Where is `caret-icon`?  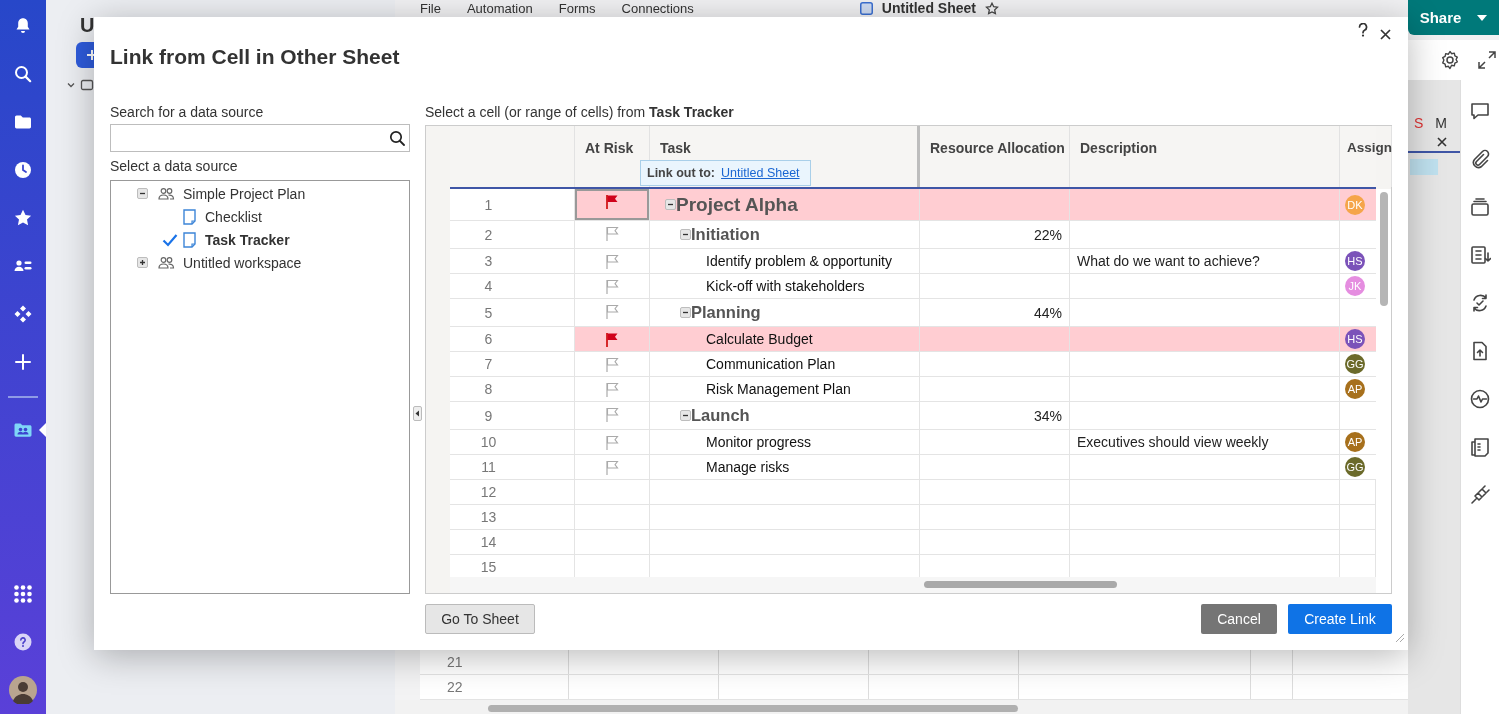 caret-icon is located at coordinates (1482, 17).